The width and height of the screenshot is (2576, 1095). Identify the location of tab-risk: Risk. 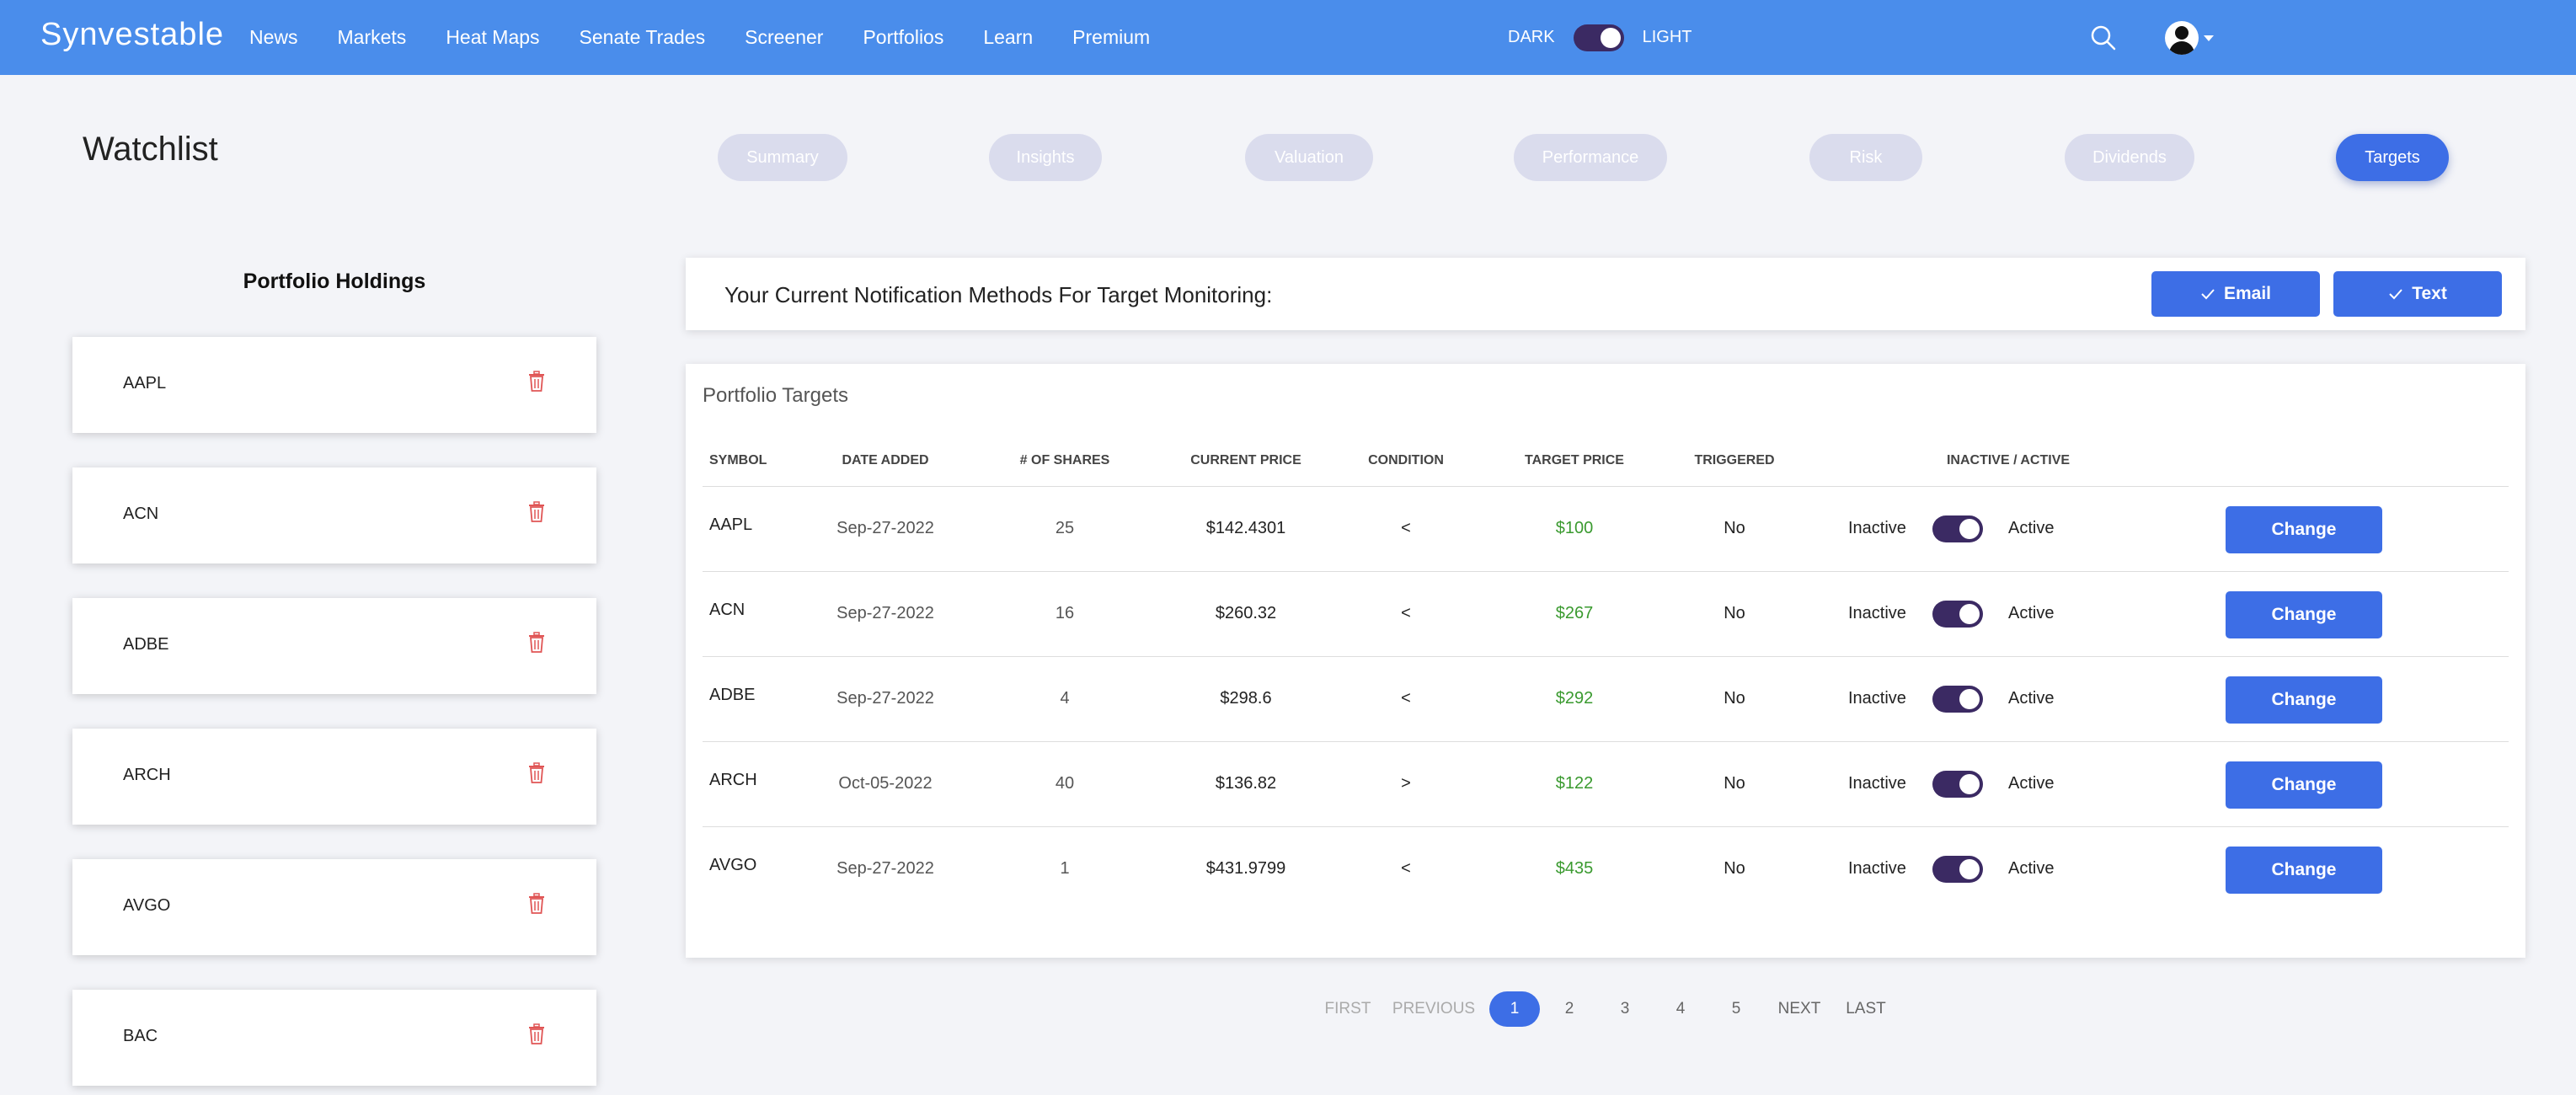
(1865, 157).